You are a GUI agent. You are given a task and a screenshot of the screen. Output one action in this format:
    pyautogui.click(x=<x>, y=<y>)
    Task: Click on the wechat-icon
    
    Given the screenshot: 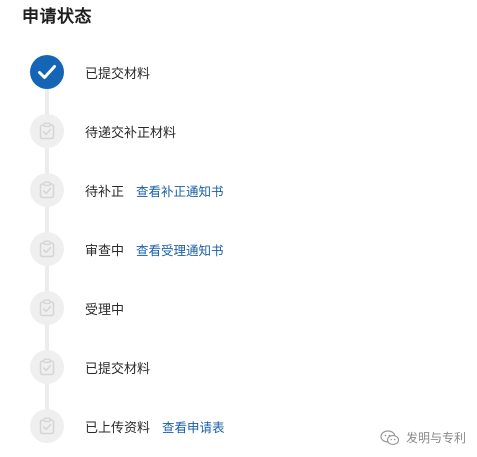 What is the action you would take?
    pyautogui.click(x=390, y=437)
    